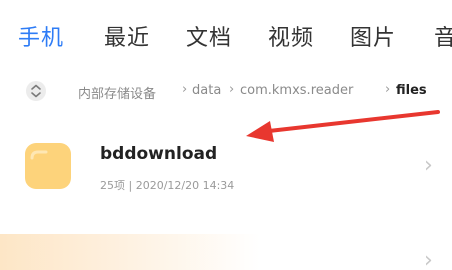  Describe the element at coordinates (411, 90) in the screenshot. I see `breadcrumb-files: files` at that location.